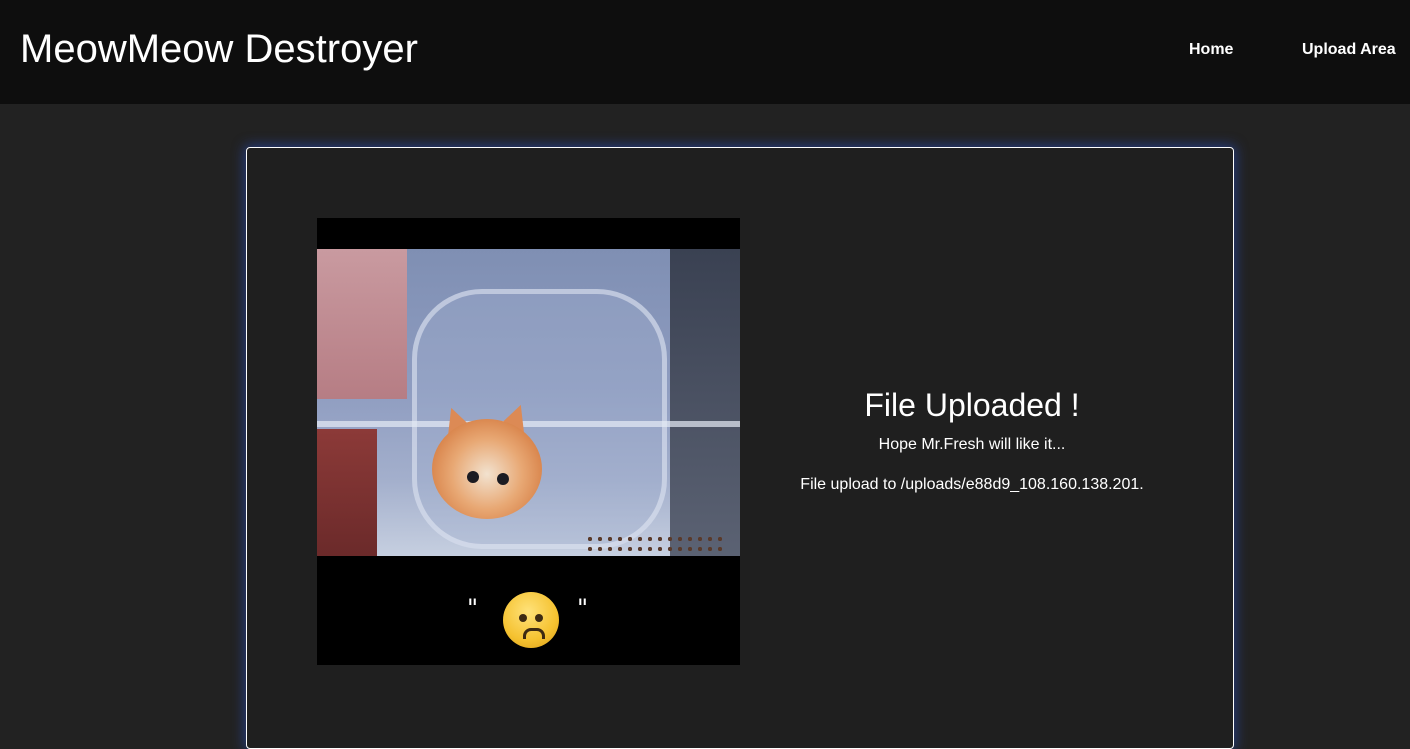  What do you see at coordinates (347, 492) in the screenshot?
I see `red-box-shape` at bounding box center [347, 492].